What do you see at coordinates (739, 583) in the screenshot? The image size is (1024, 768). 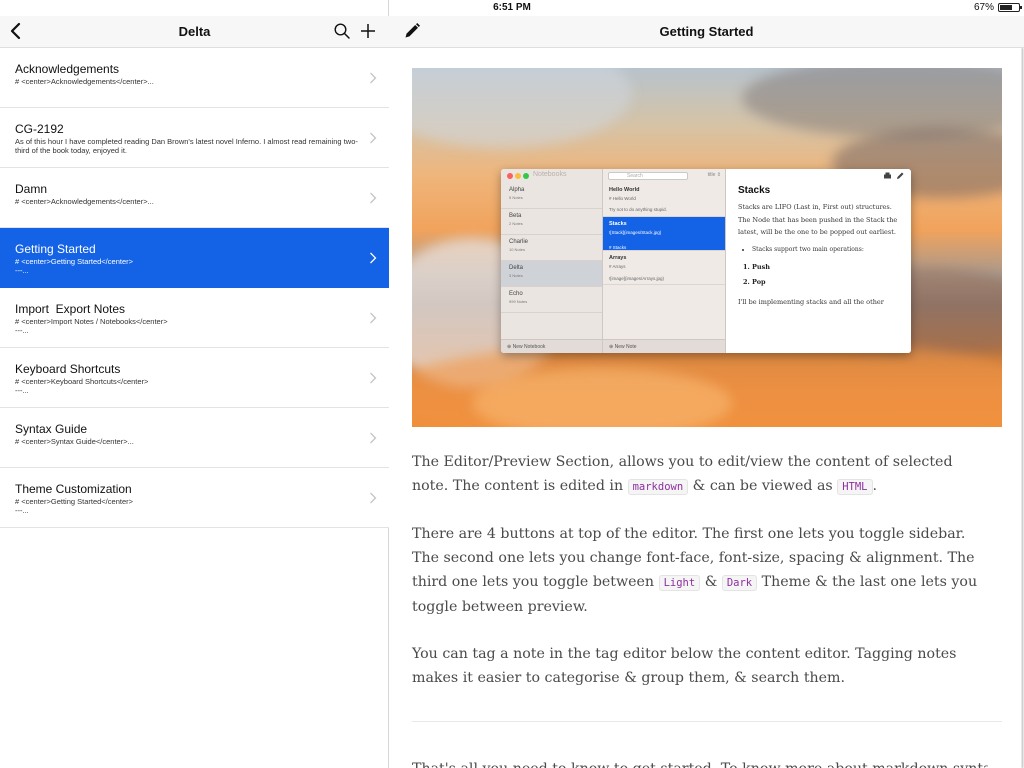 I see `inline-code-dark: Dark` at bounding box center [739, 583].